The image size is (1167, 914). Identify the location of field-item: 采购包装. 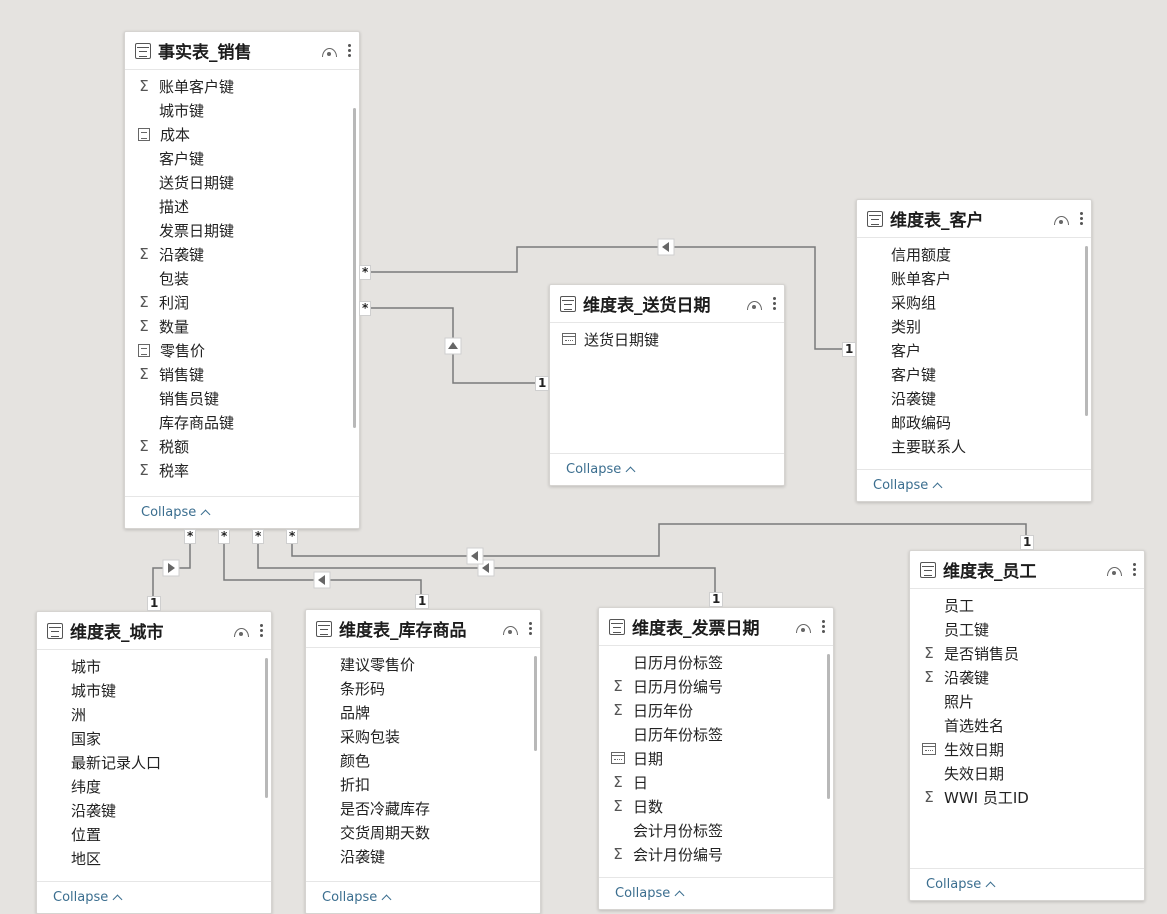
(423, 736).